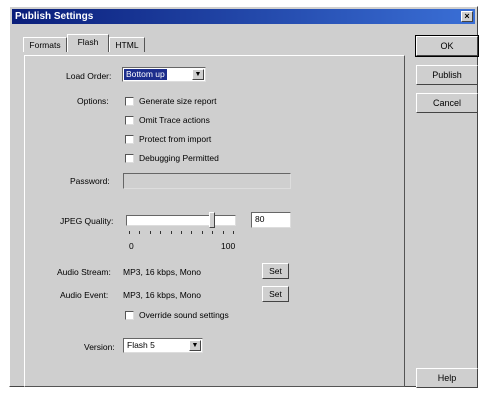 Image resolution: width=484 pixels, height=393 pixels. I want to click on tab-html: HTML, so click(127, 44).